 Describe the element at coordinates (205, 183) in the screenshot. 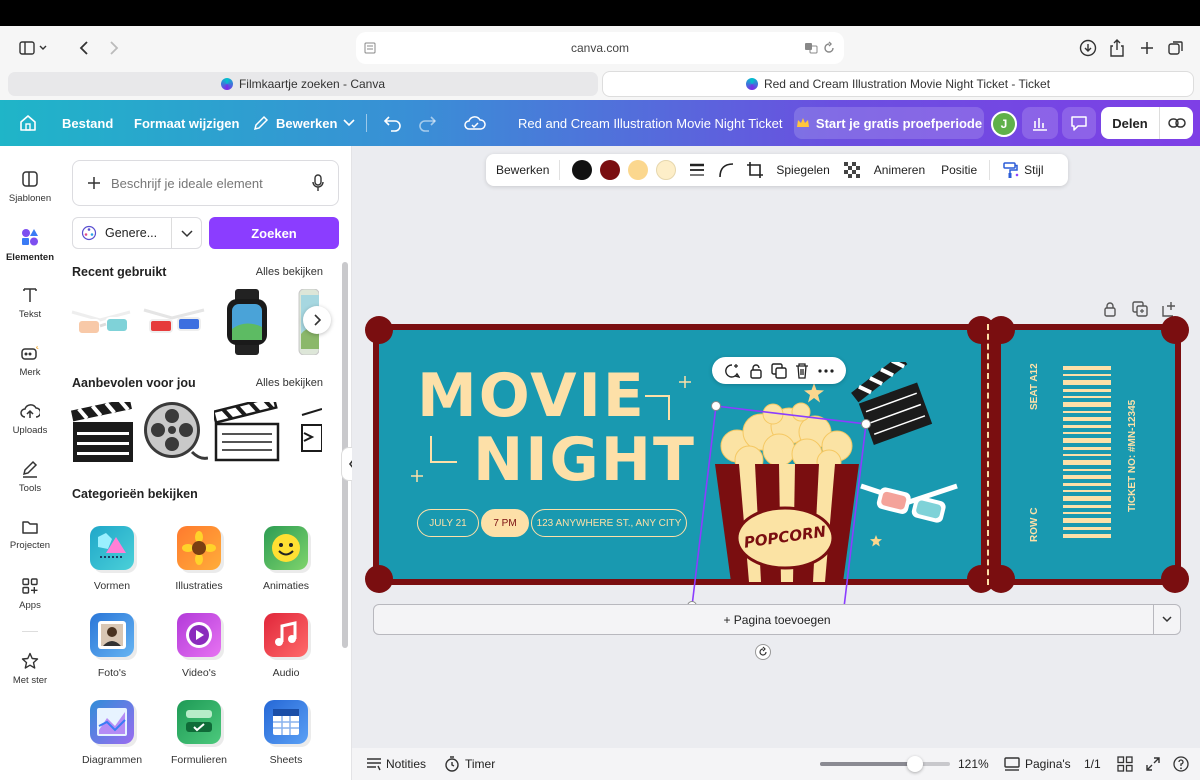

I see `element-search-input: Beschrijf je ideale element` at that location.